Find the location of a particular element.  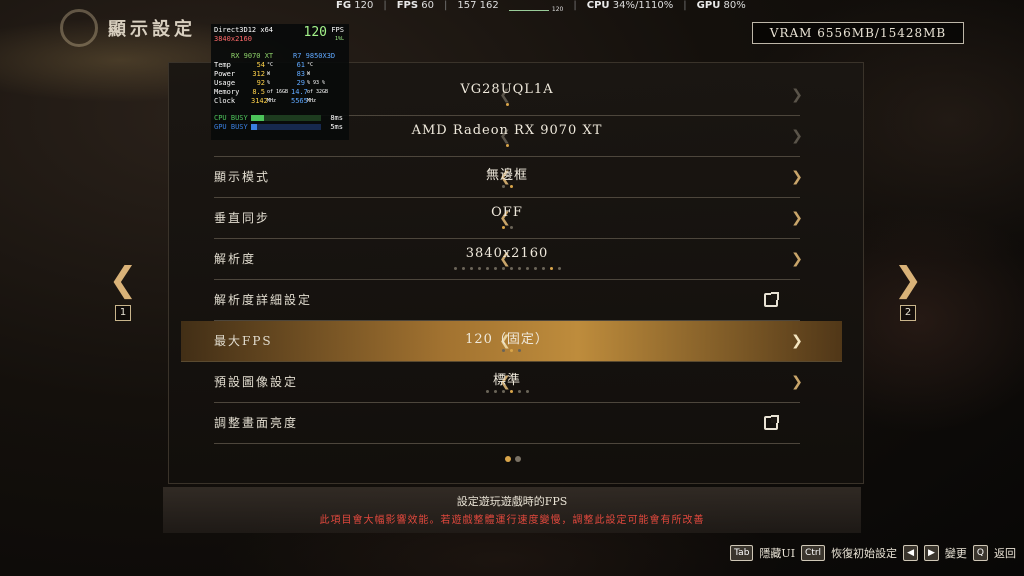

setting-value: 120（固定） is located at coordinates (507, 339).